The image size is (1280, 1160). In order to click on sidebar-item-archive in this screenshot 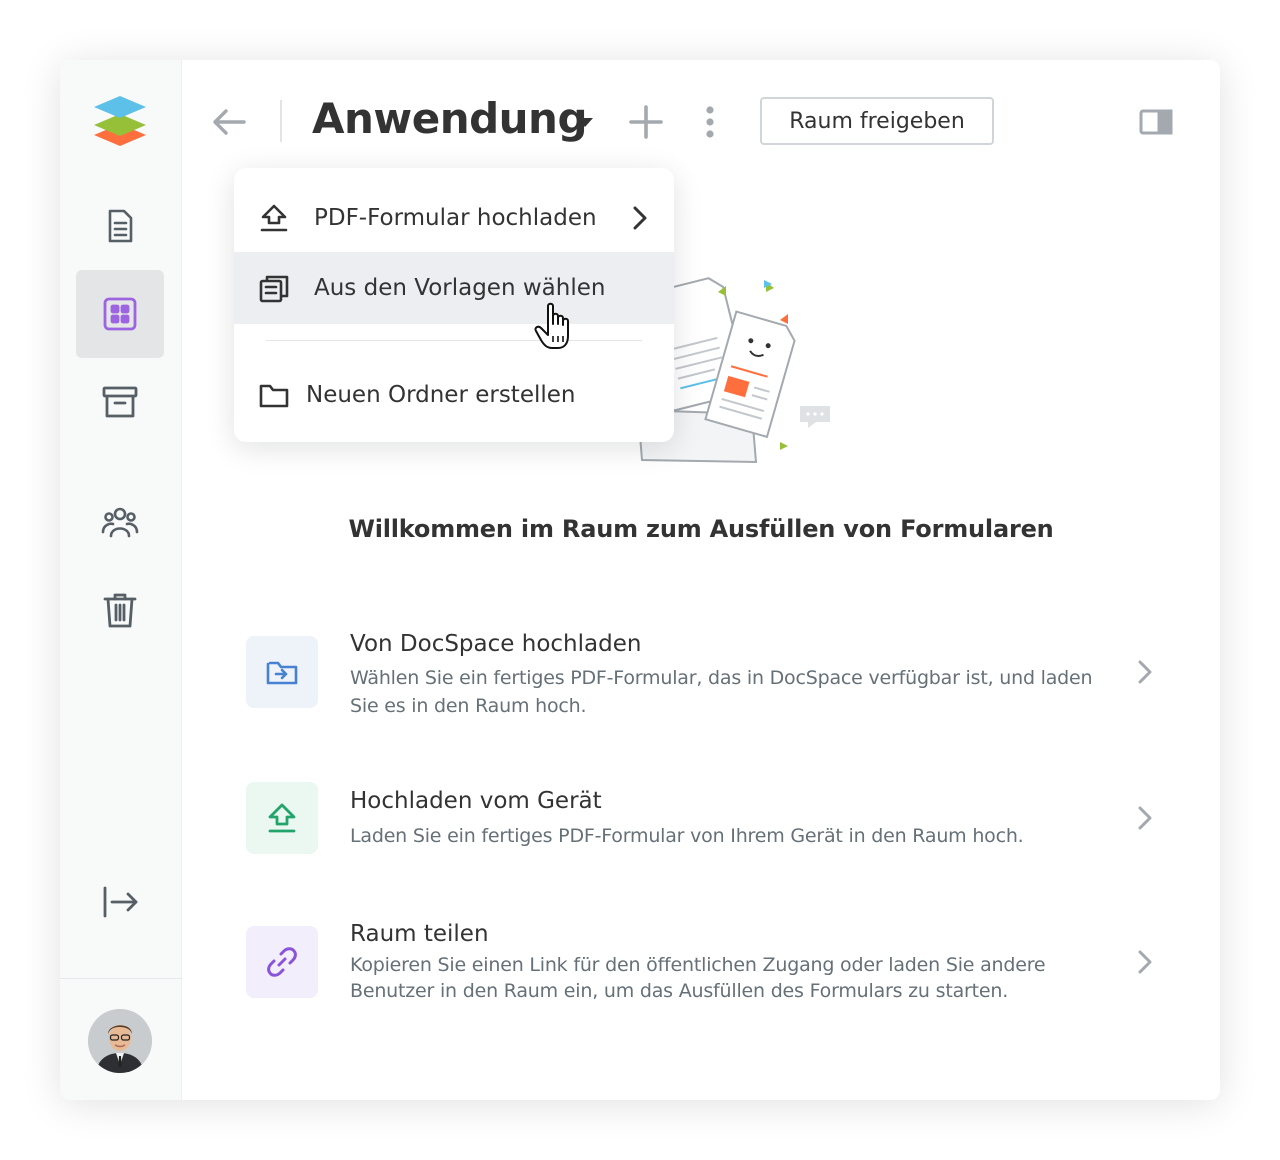, I will do `click(120, 402)`.